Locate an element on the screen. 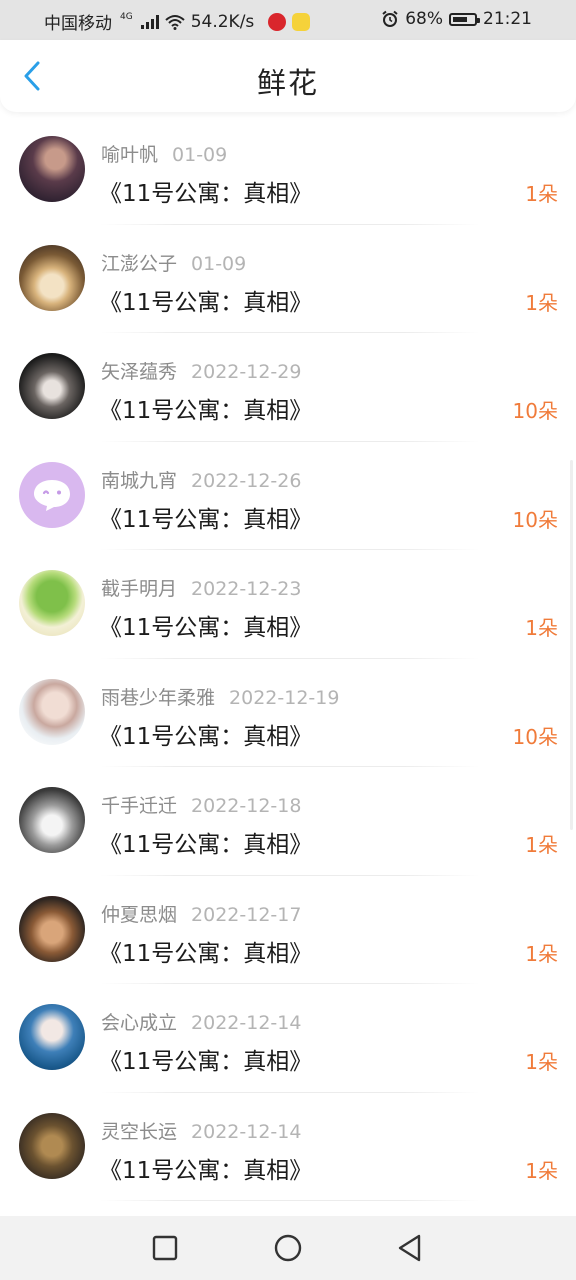 The width and height of the screenshot is (576, 1280). page-title: 鲜花 is located at coordinates (287, 83).